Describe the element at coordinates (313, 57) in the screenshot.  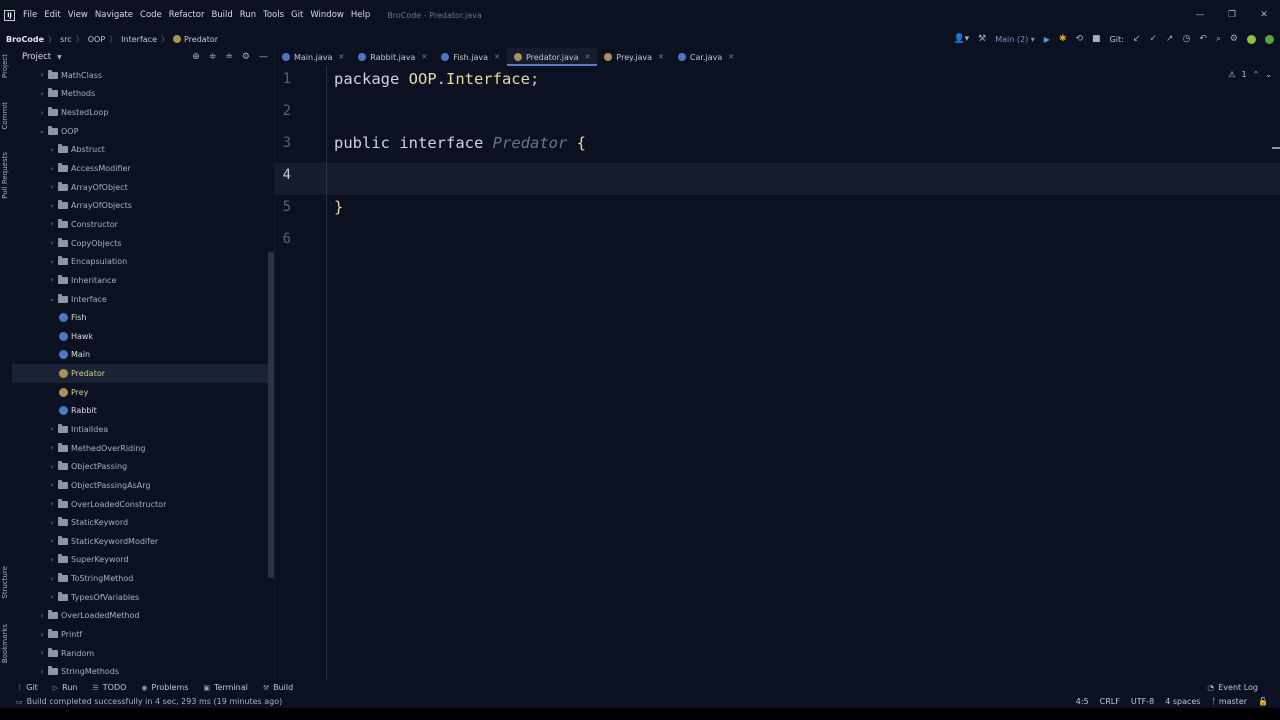
I see `tab-main: Main.java ✕` at that location.